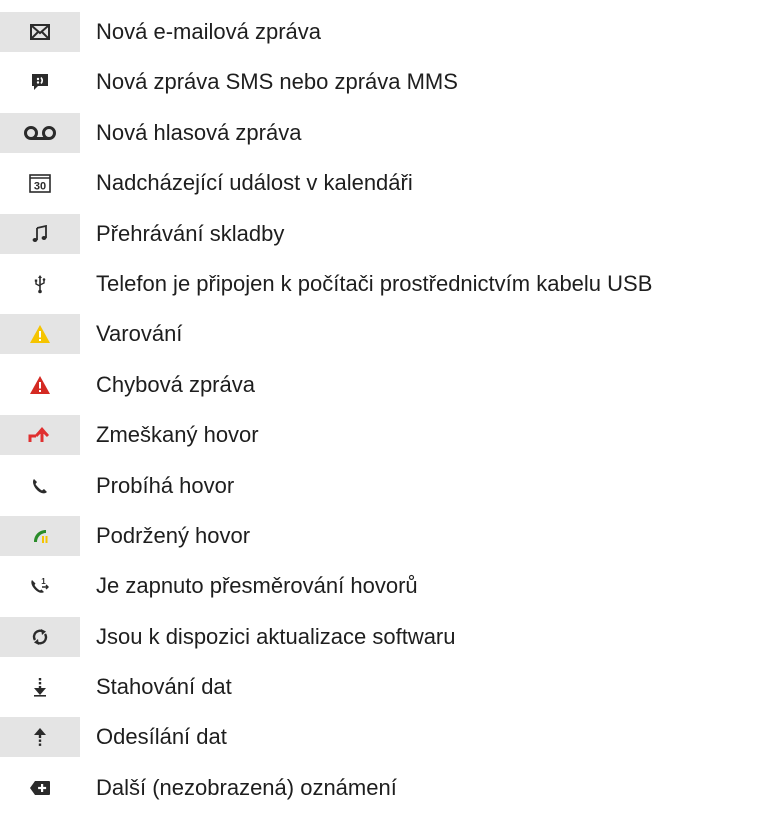  Describe the element at coordinates (161, 737) in the screenshot. I see `legend-label: Odesílání dat` at that location.